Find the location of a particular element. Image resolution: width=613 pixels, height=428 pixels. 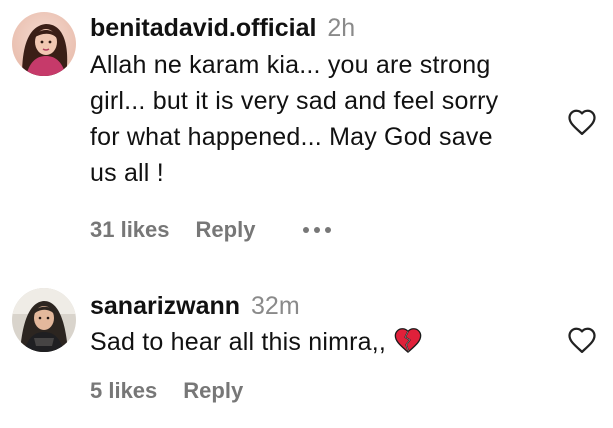

comment-text-line: Allah ne karam kia... you are strong is located at coordinates (290, 65).